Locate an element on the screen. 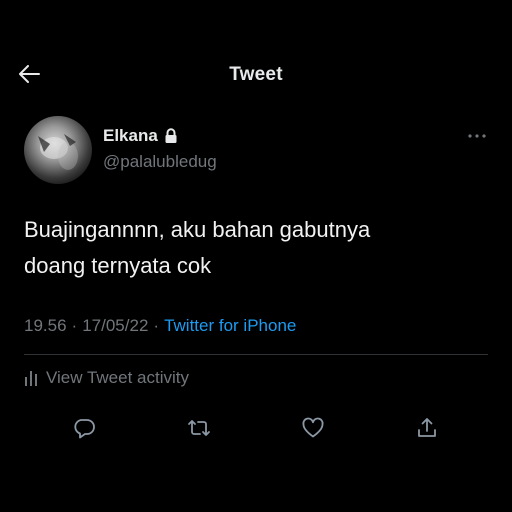 The image size is (512, 512). author-name-row: Elkana is located at coordinates (140, 136).